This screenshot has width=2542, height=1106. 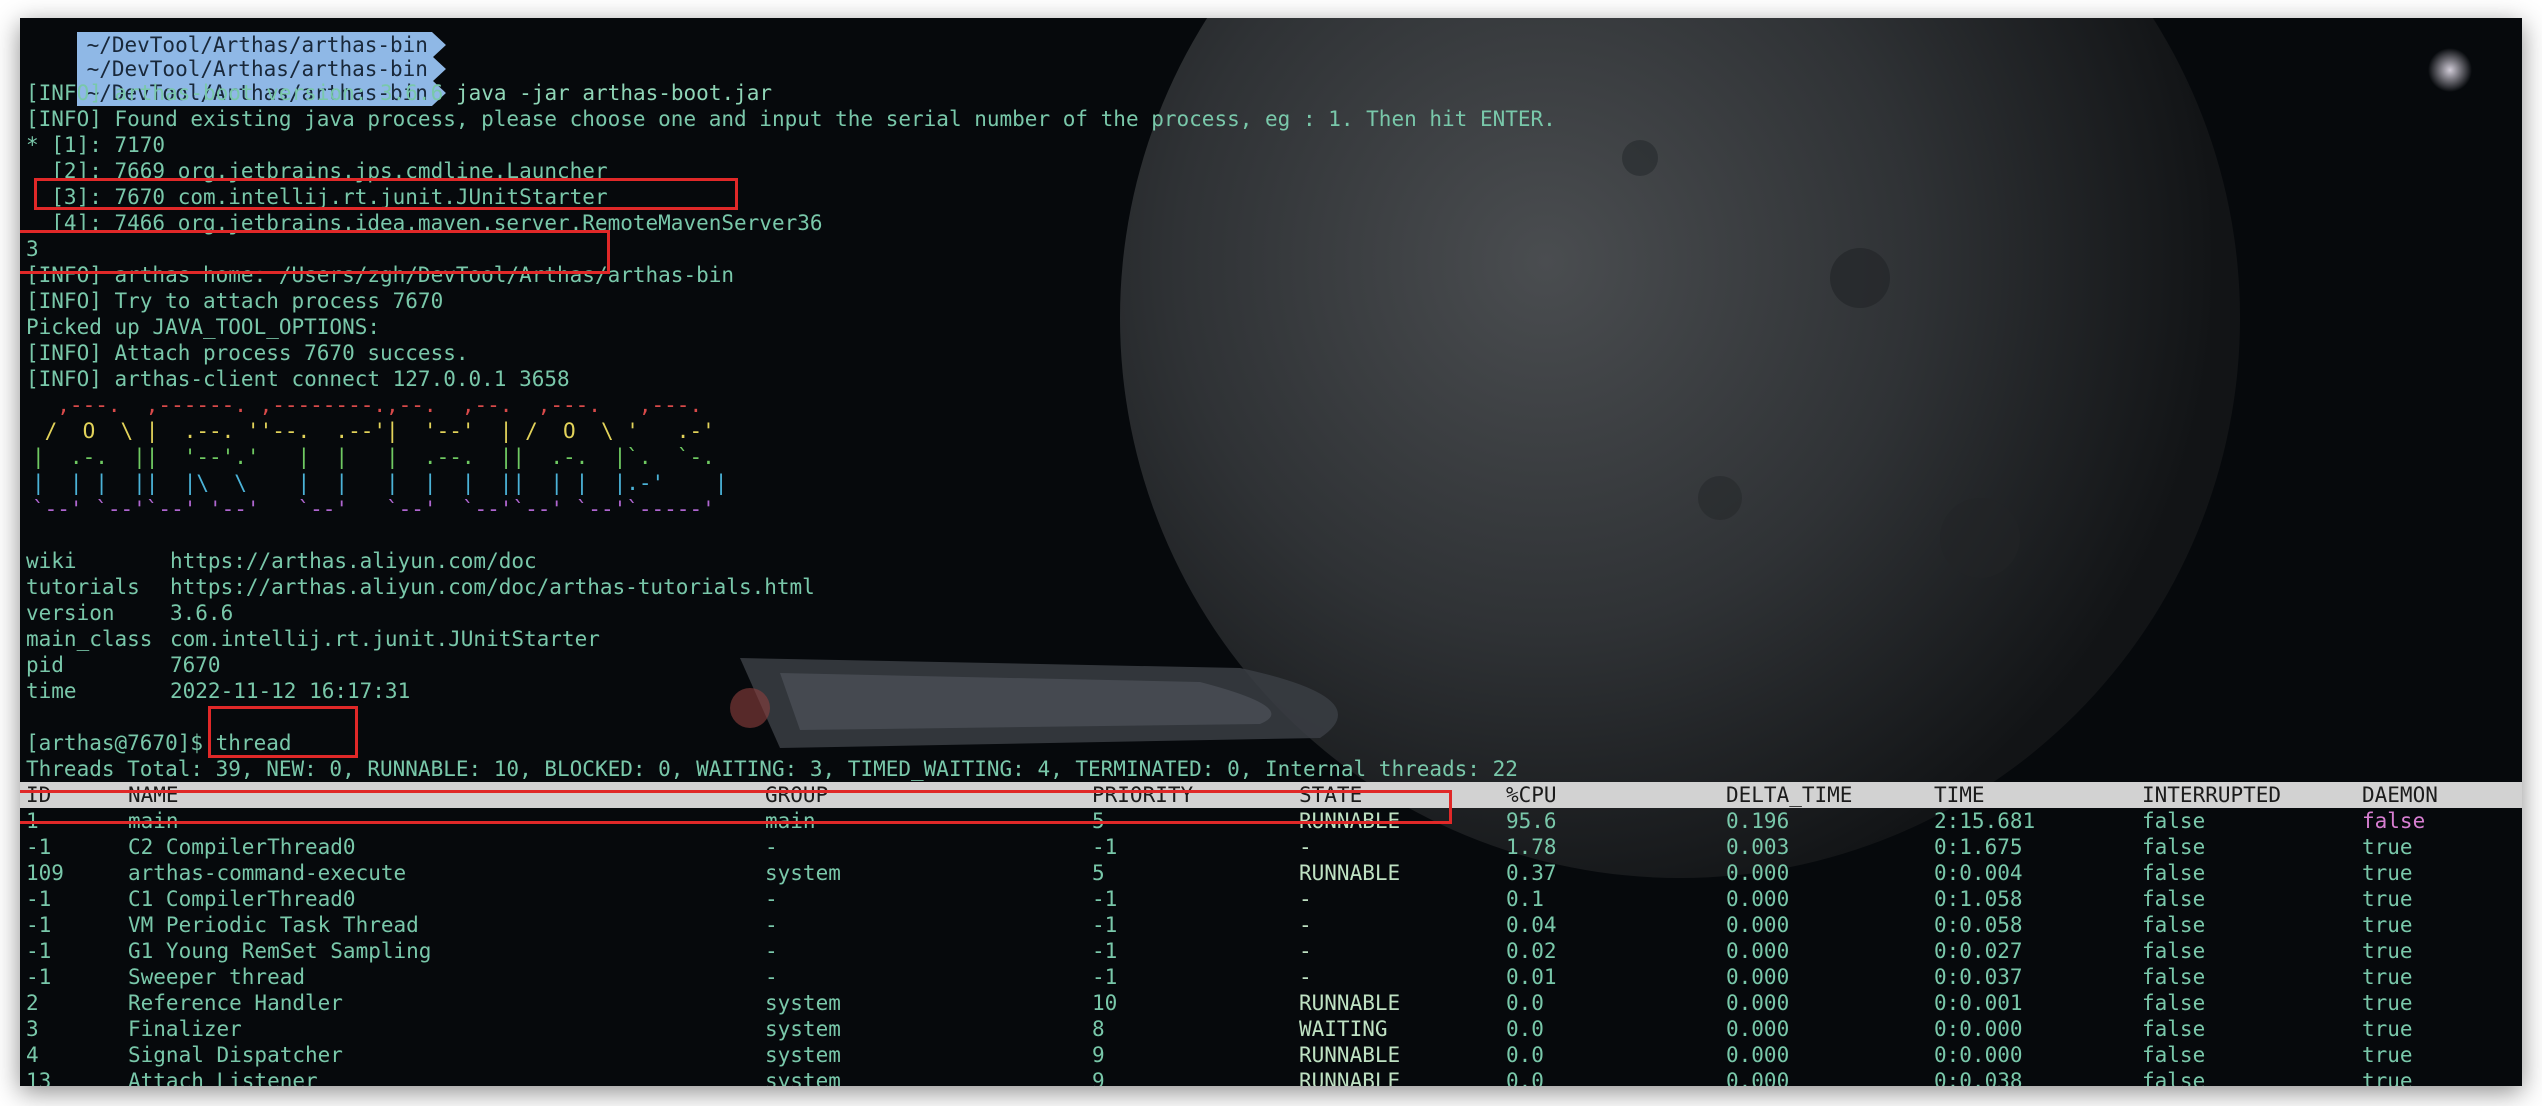 I want to click on info-key: main_class, so click(x=89, y=639).